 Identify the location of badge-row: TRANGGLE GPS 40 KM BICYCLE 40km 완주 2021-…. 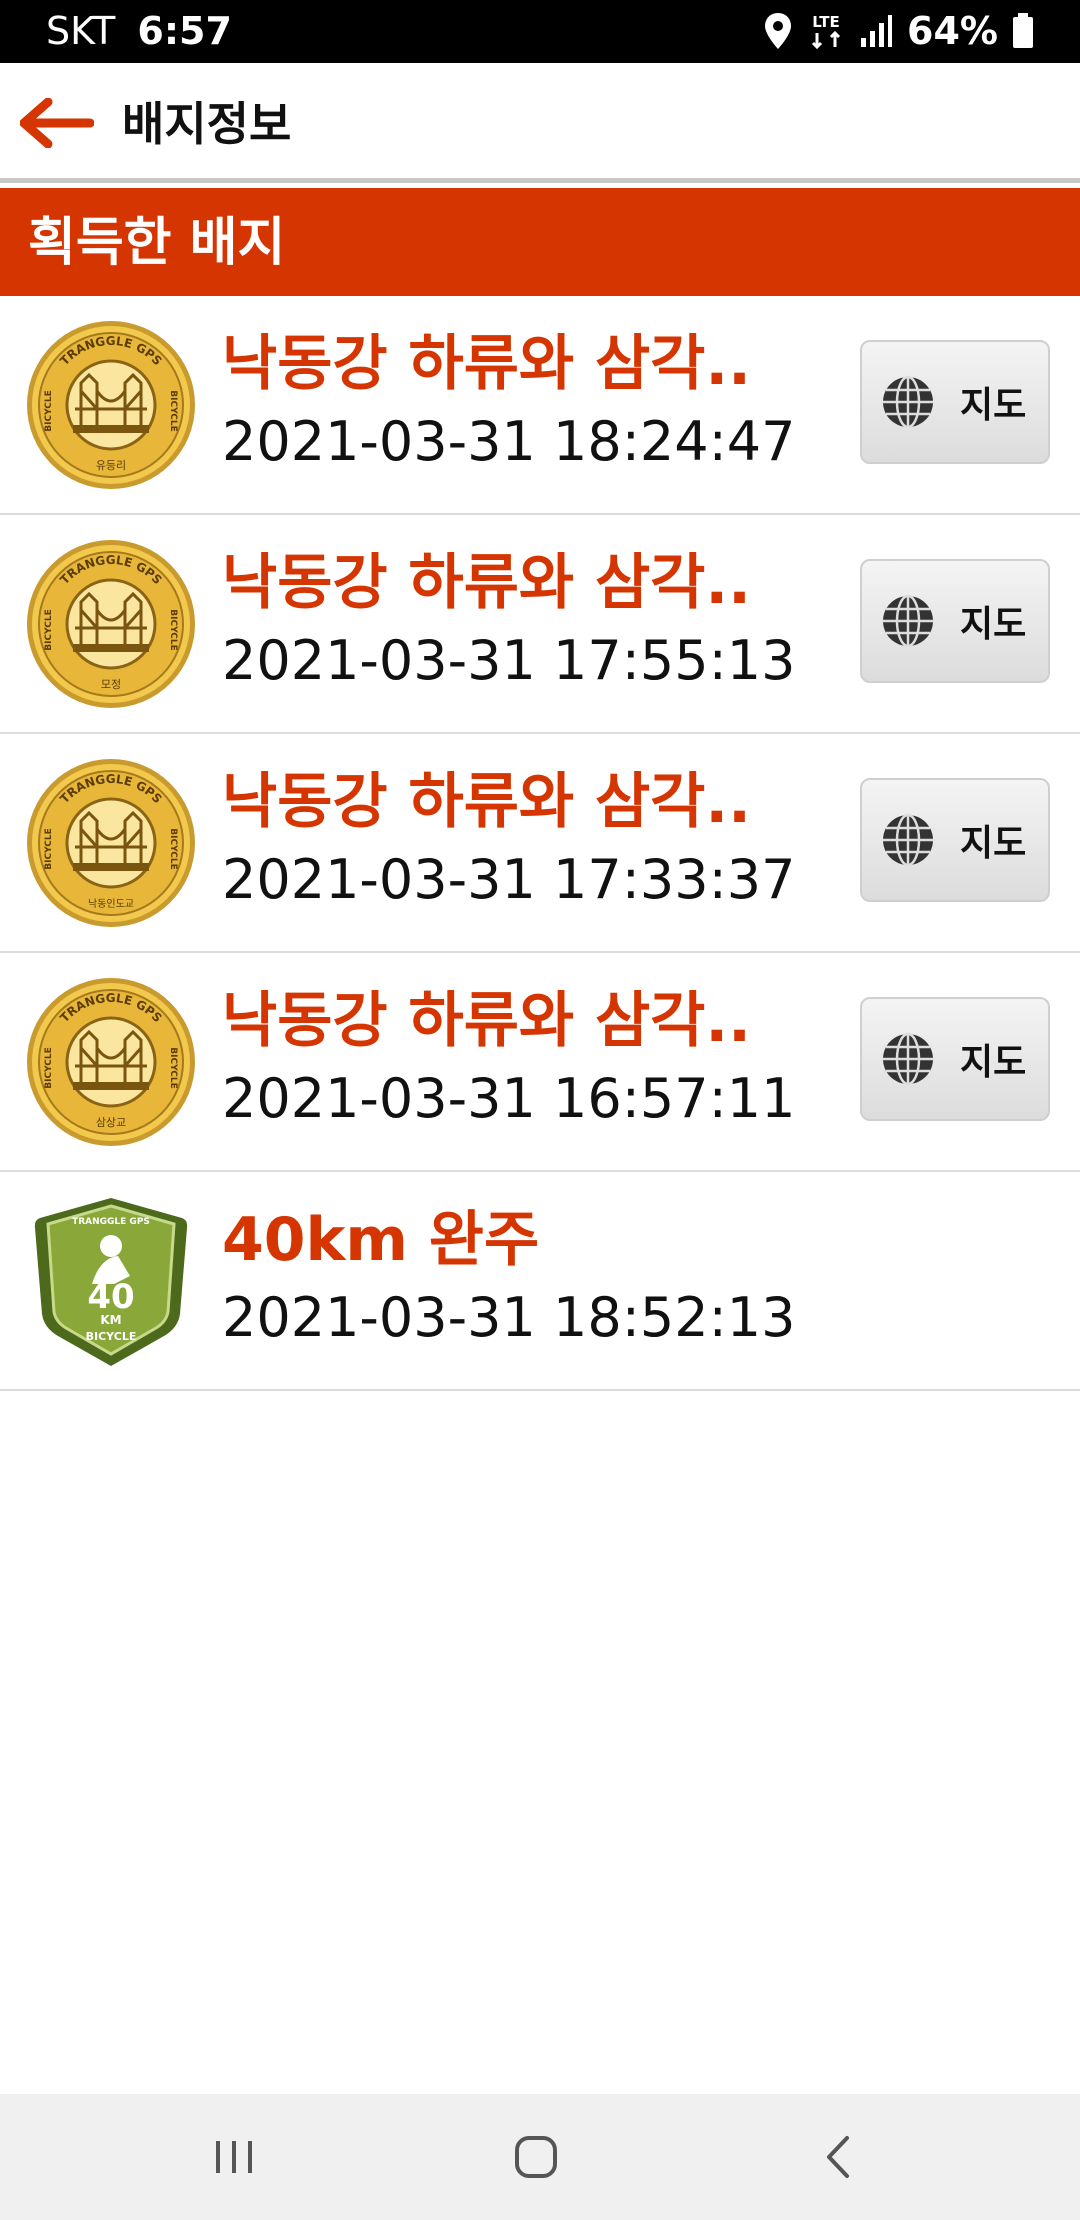
(540, 1281).